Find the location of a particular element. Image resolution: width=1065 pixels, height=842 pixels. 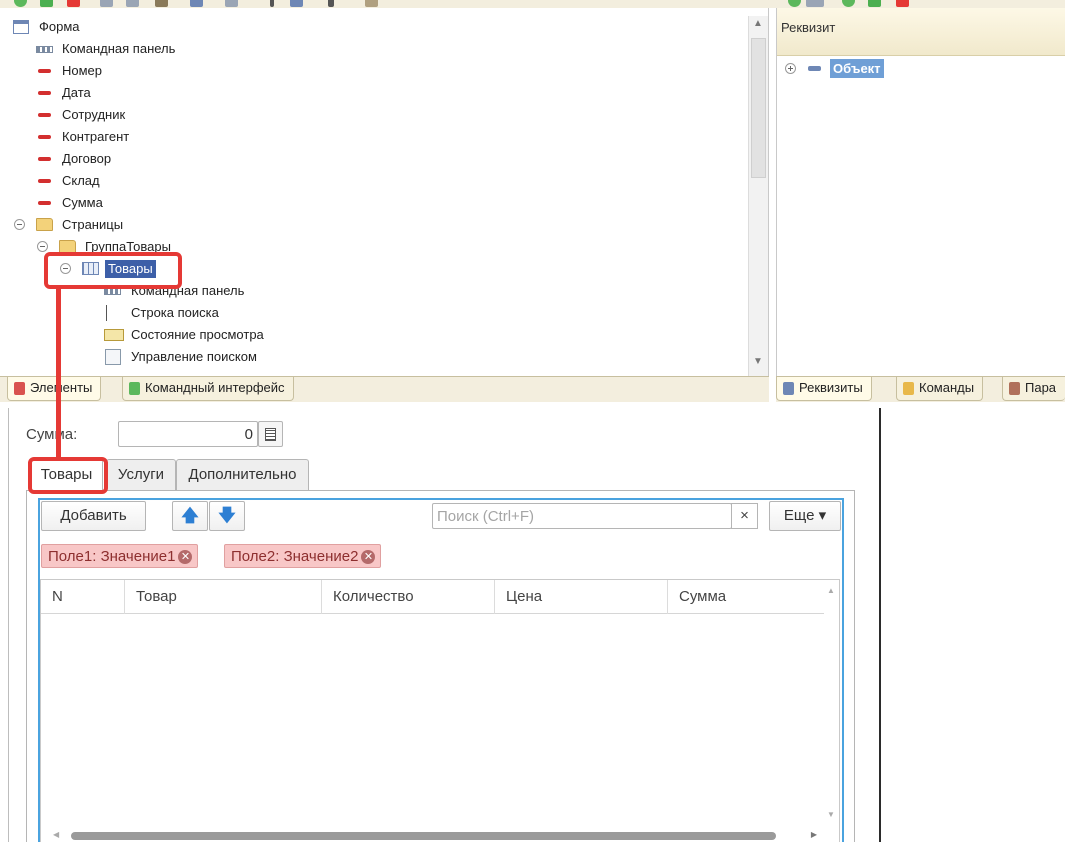

designer-toolbar is located at coordinates (532, 4).